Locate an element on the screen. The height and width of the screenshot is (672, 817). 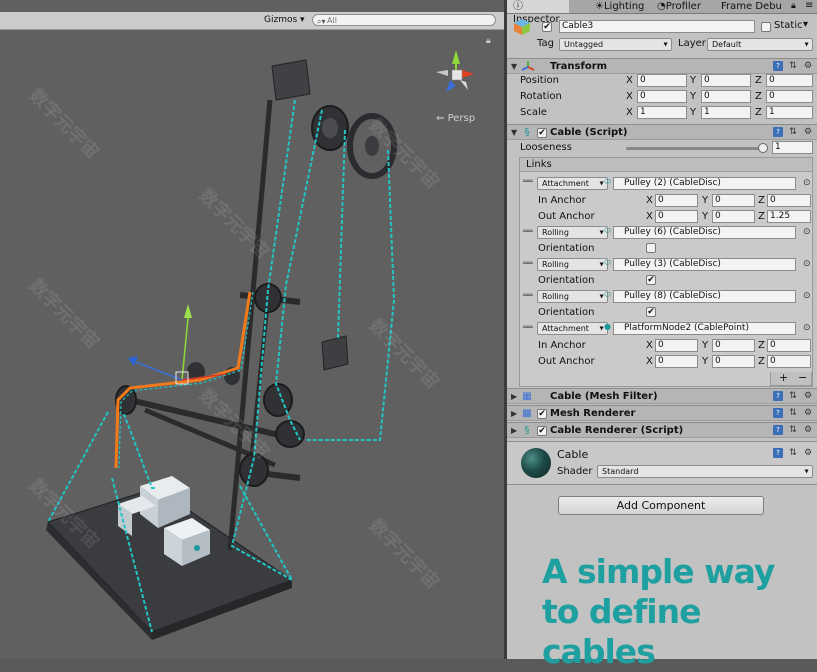
mesh-renderer-enabled-checkbox: ✔ is located at coordinates (542, 414).